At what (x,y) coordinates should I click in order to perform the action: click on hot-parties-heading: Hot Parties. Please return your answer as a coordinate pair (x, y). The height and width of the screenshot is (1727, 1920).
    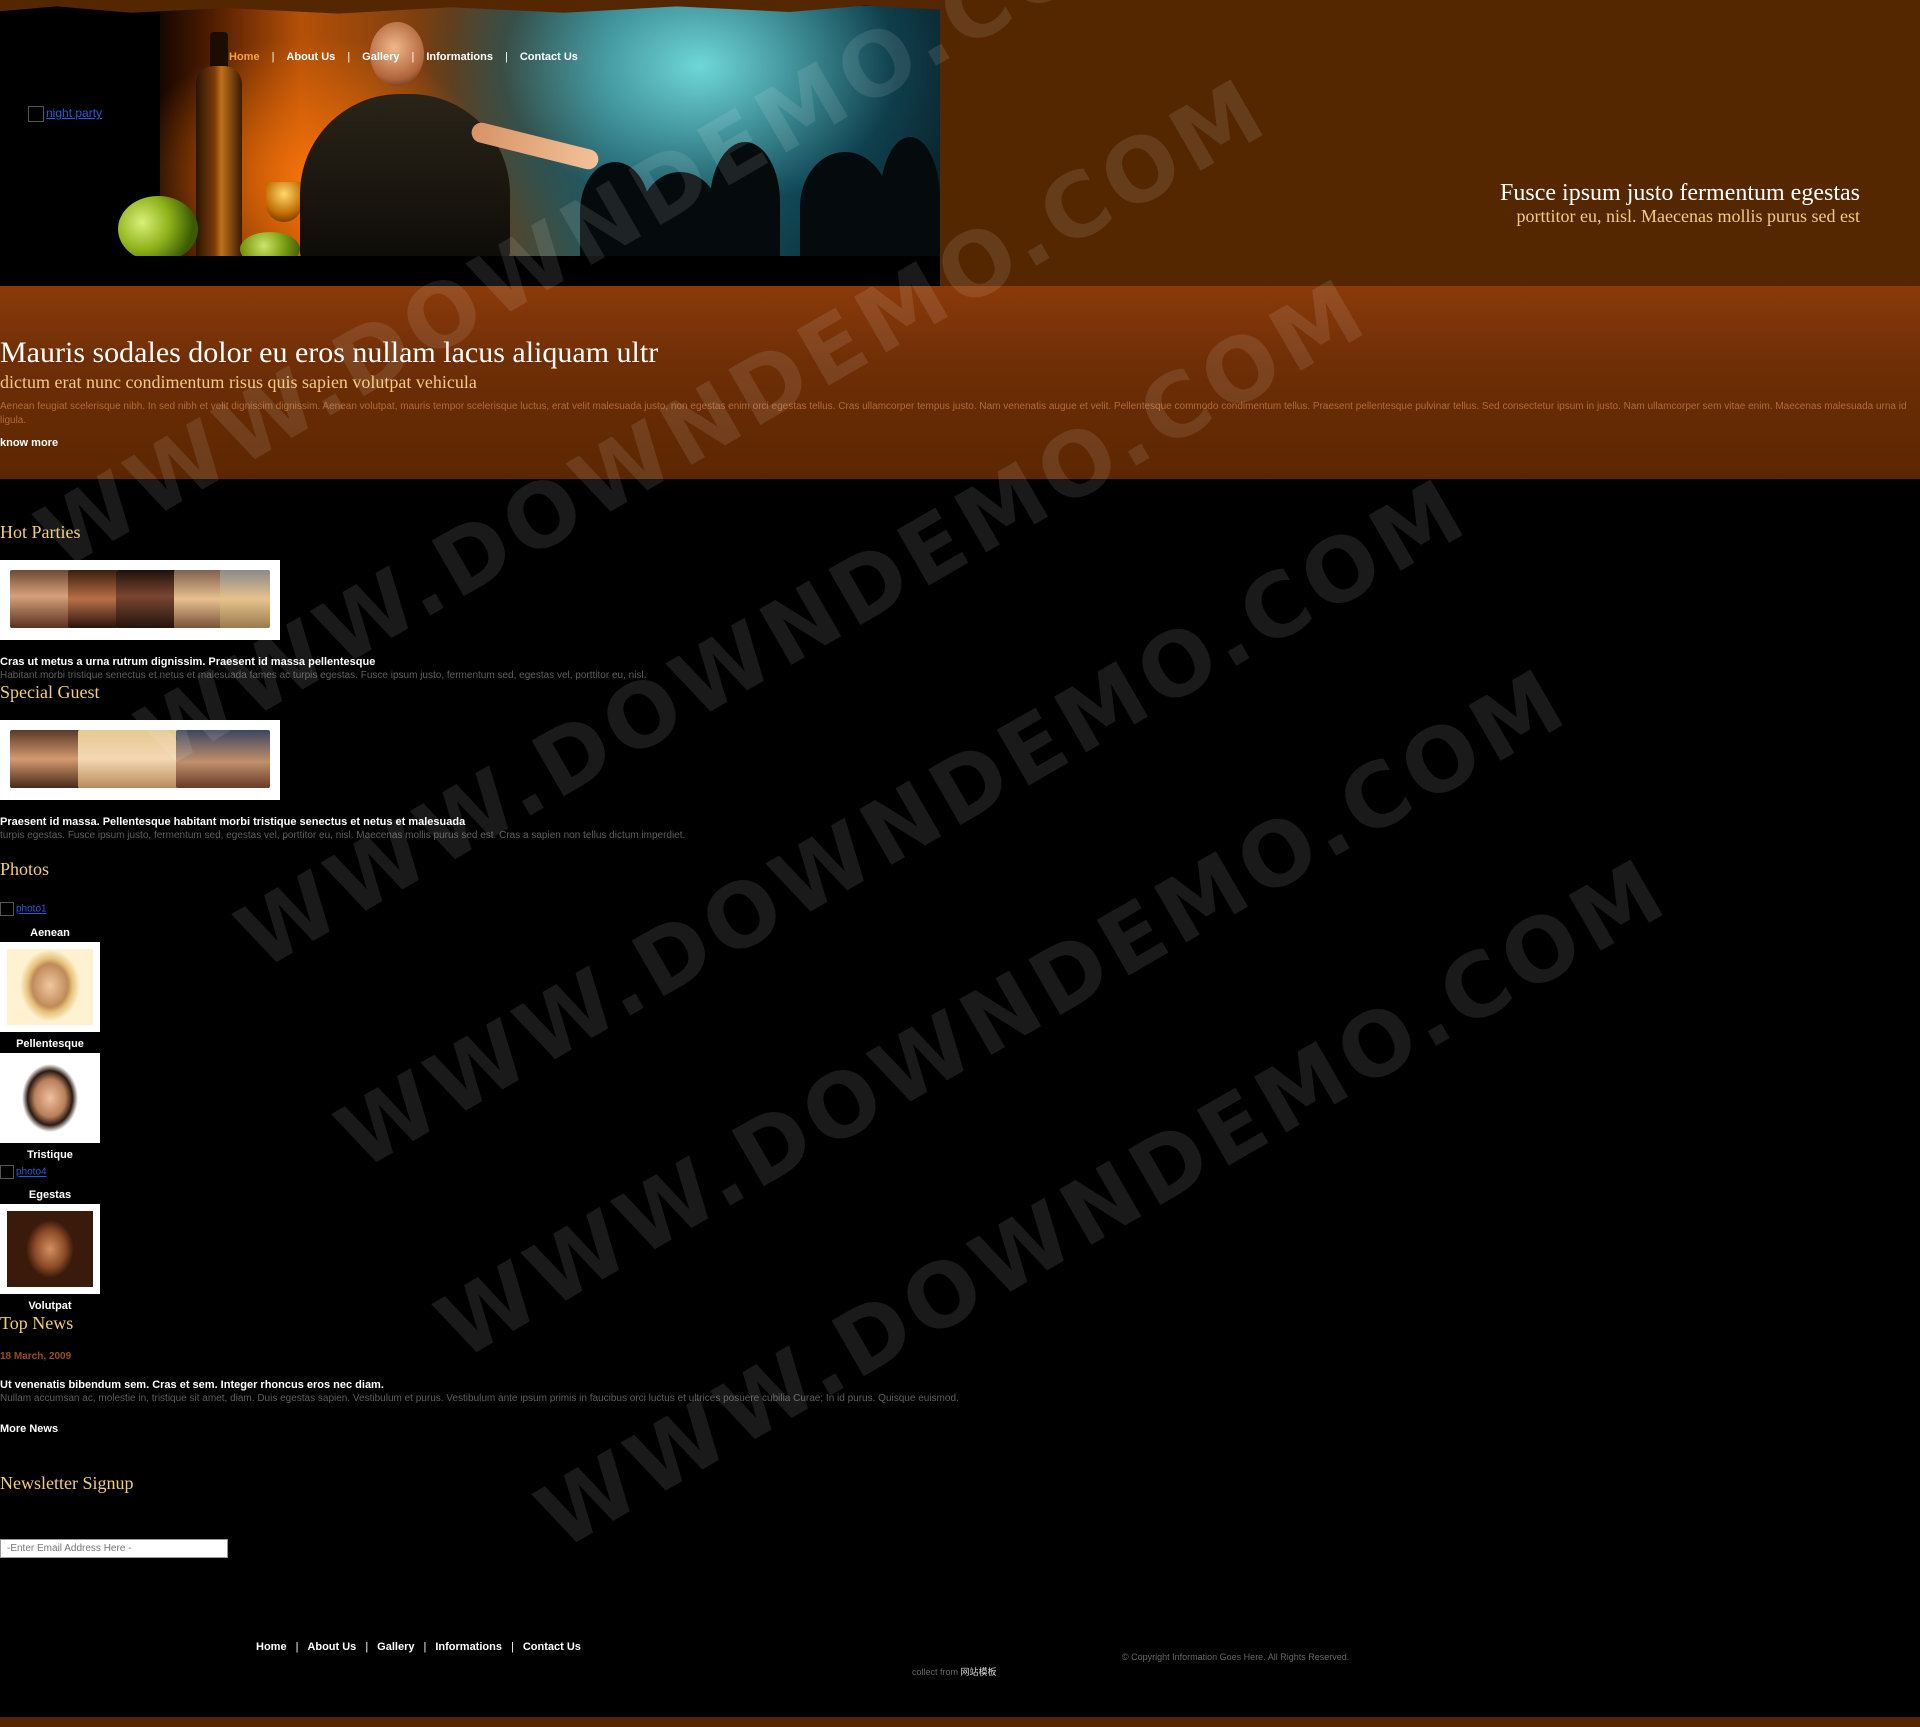
    Looking at the image, I should click on (40, 532).